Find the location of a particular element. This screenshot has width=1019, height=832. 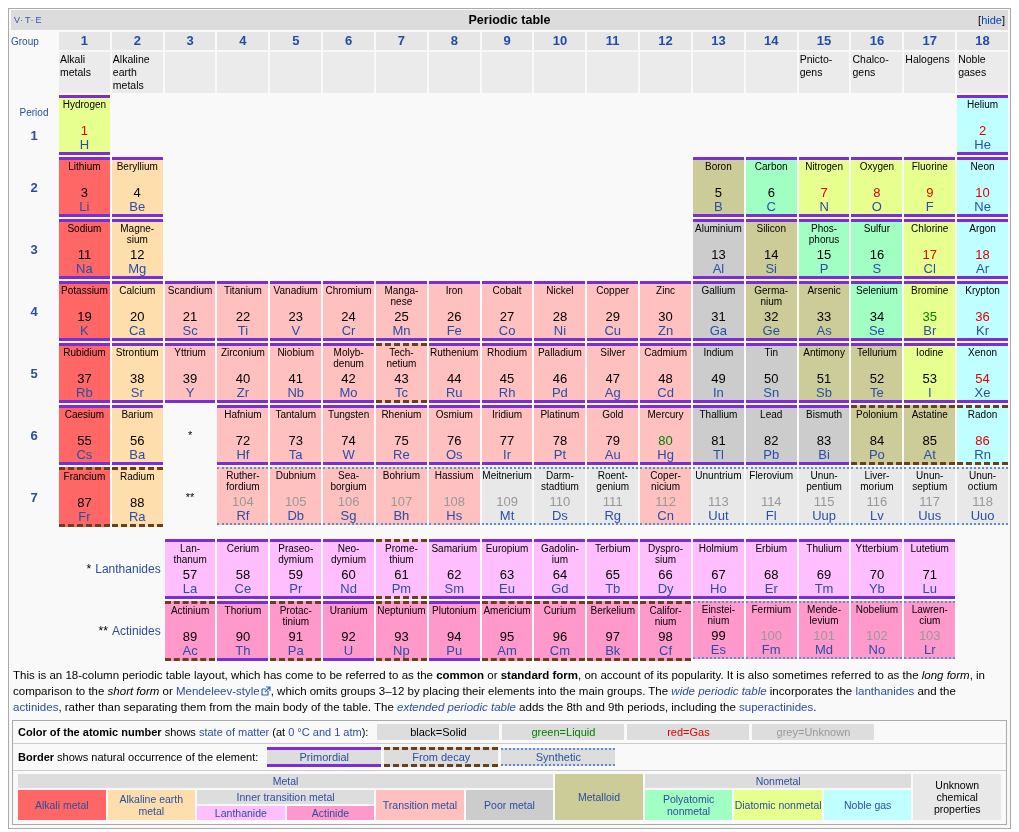

legend-item: Lanthanide is located at coordinates (241, 813).